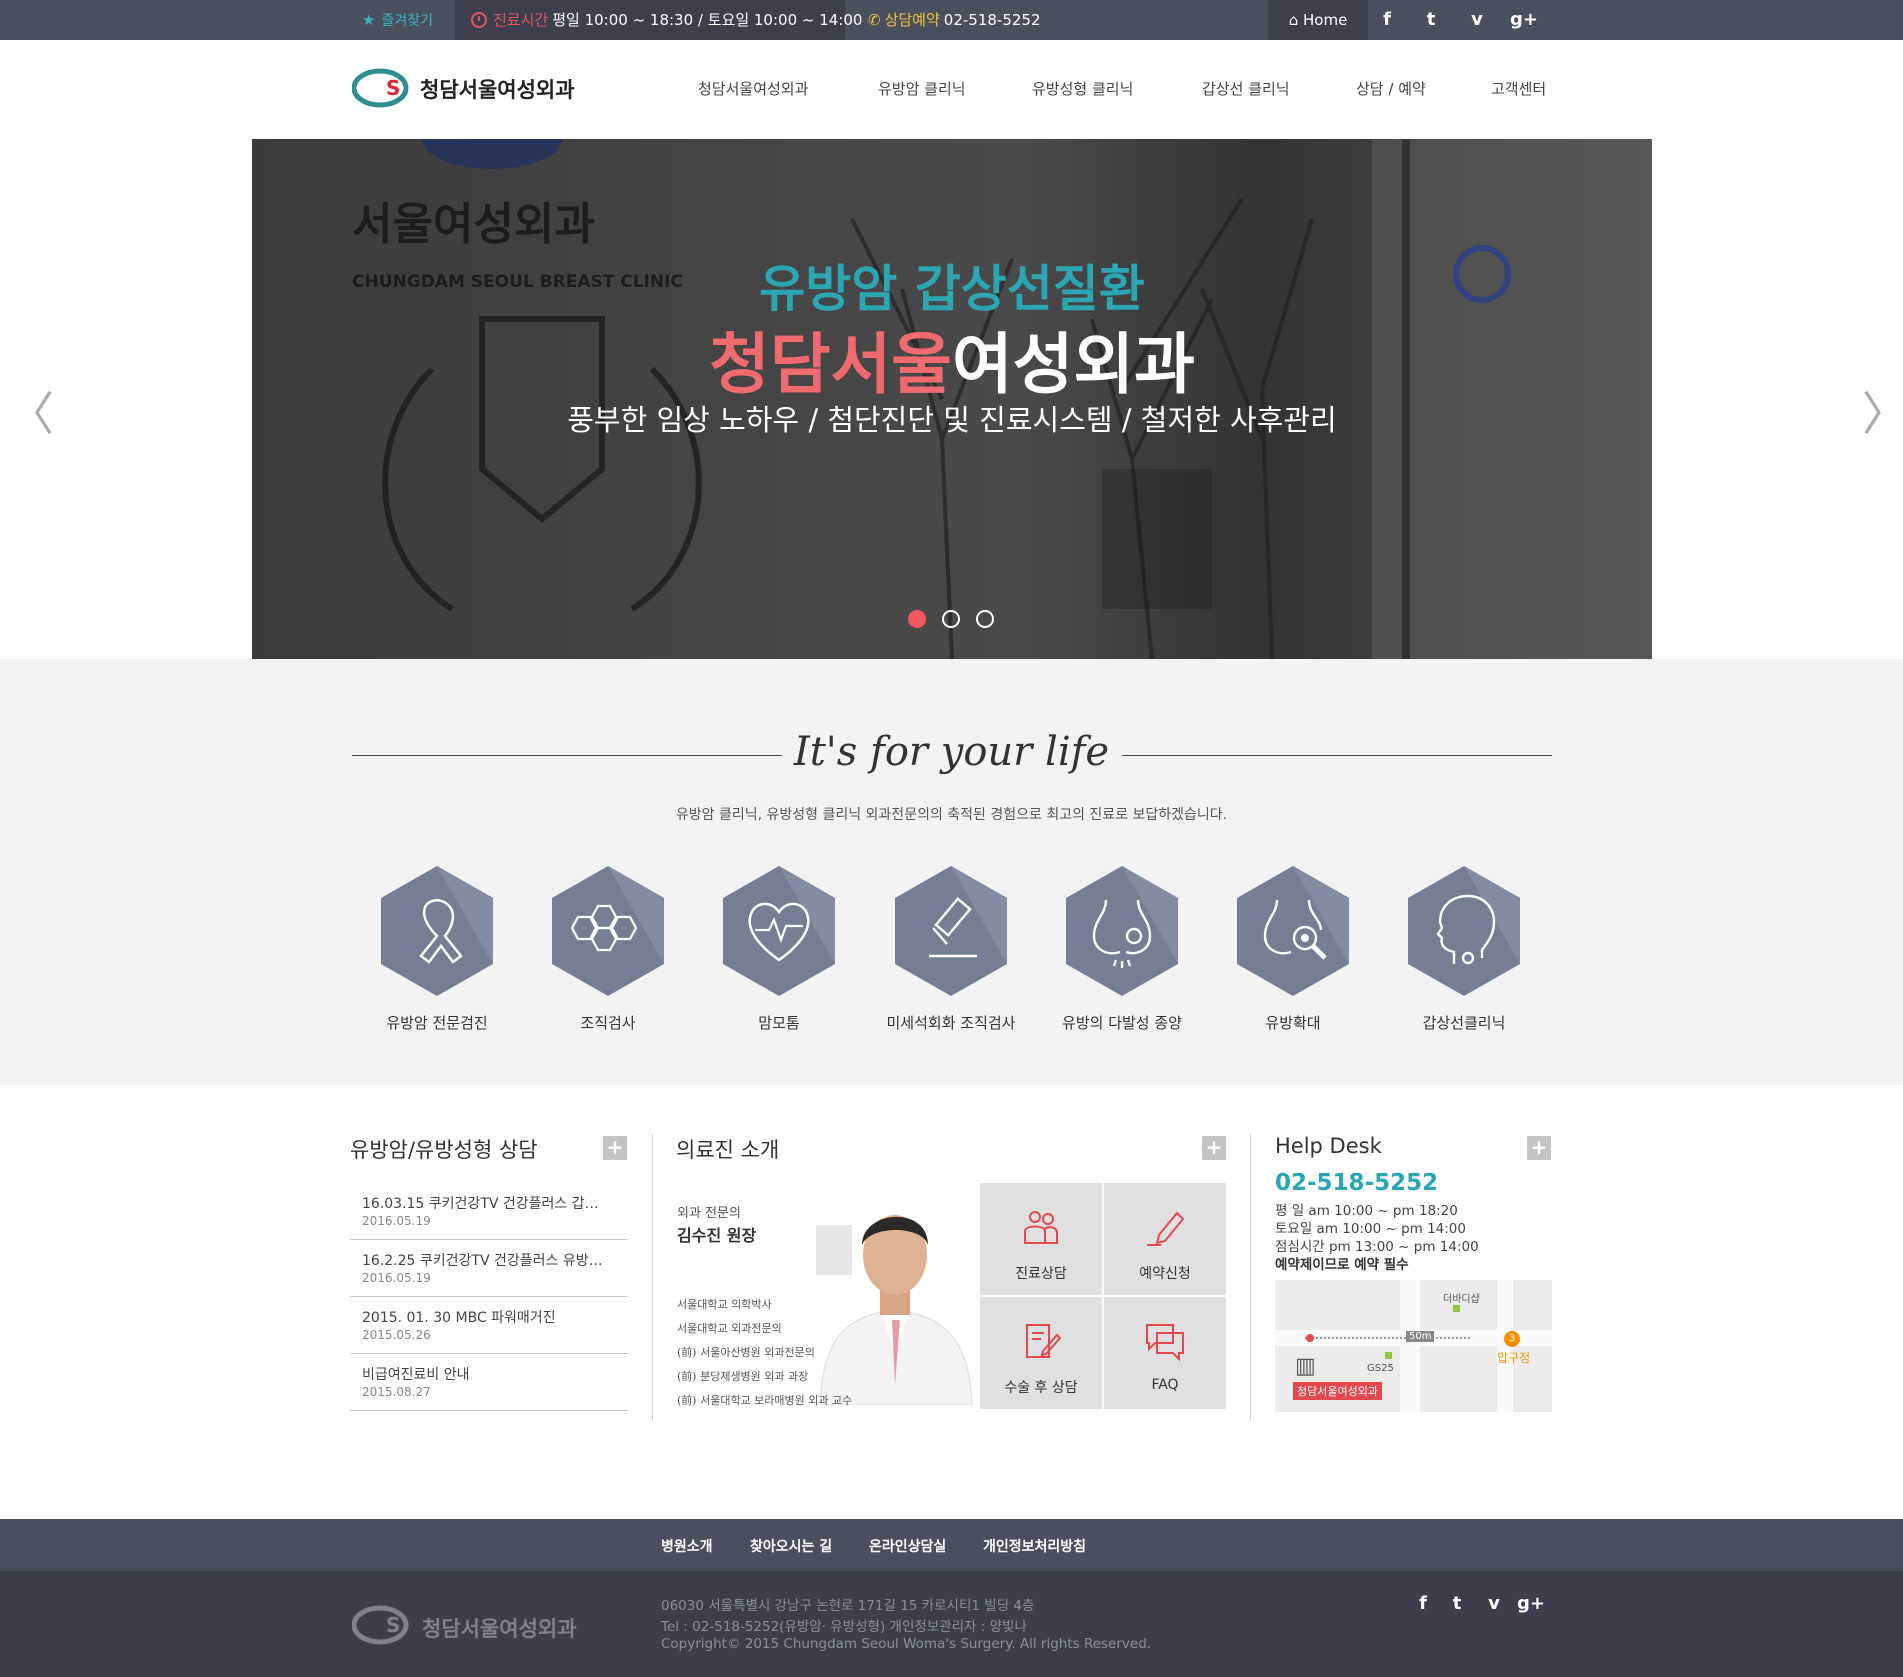 The height and width of the screenshot is (1677, 1903). Describe the element at coordinates (1388, 1355) in the screenshot. I see `map-marker` at that location.